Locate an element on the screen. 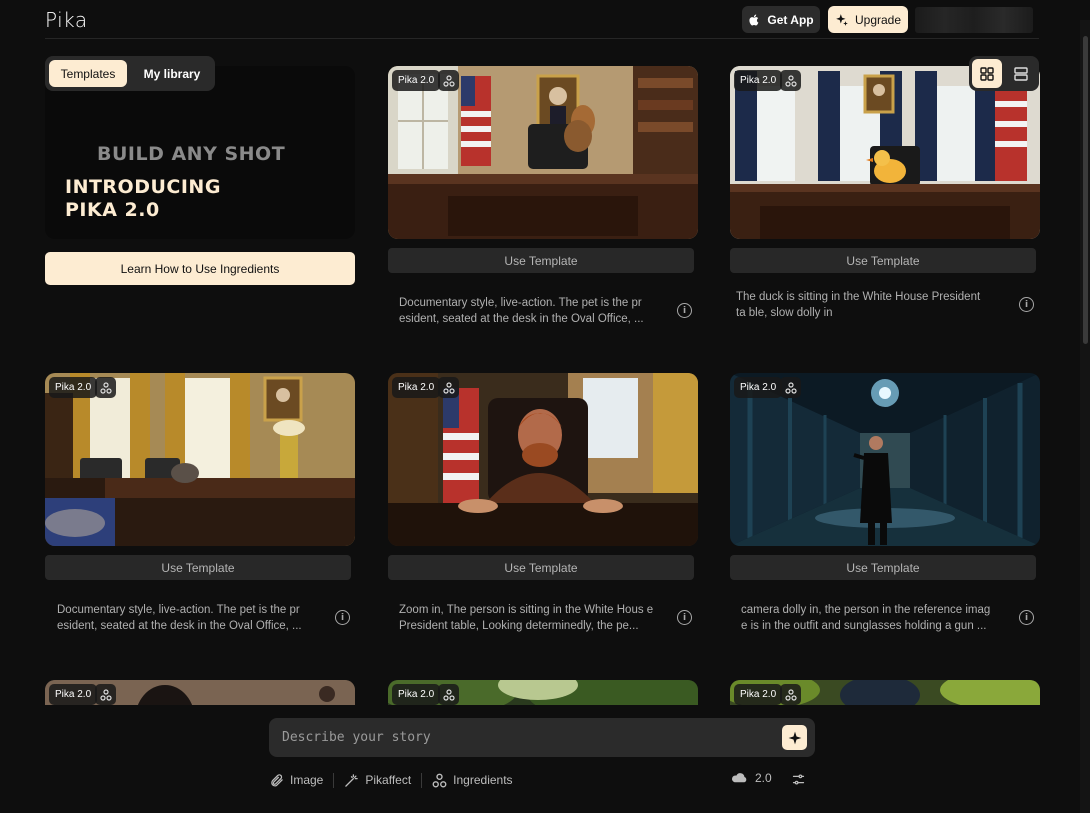 This screenshot has height=813, width=1090. pikaffect-tool: Pikaffect is located at coordinates (377, 780).